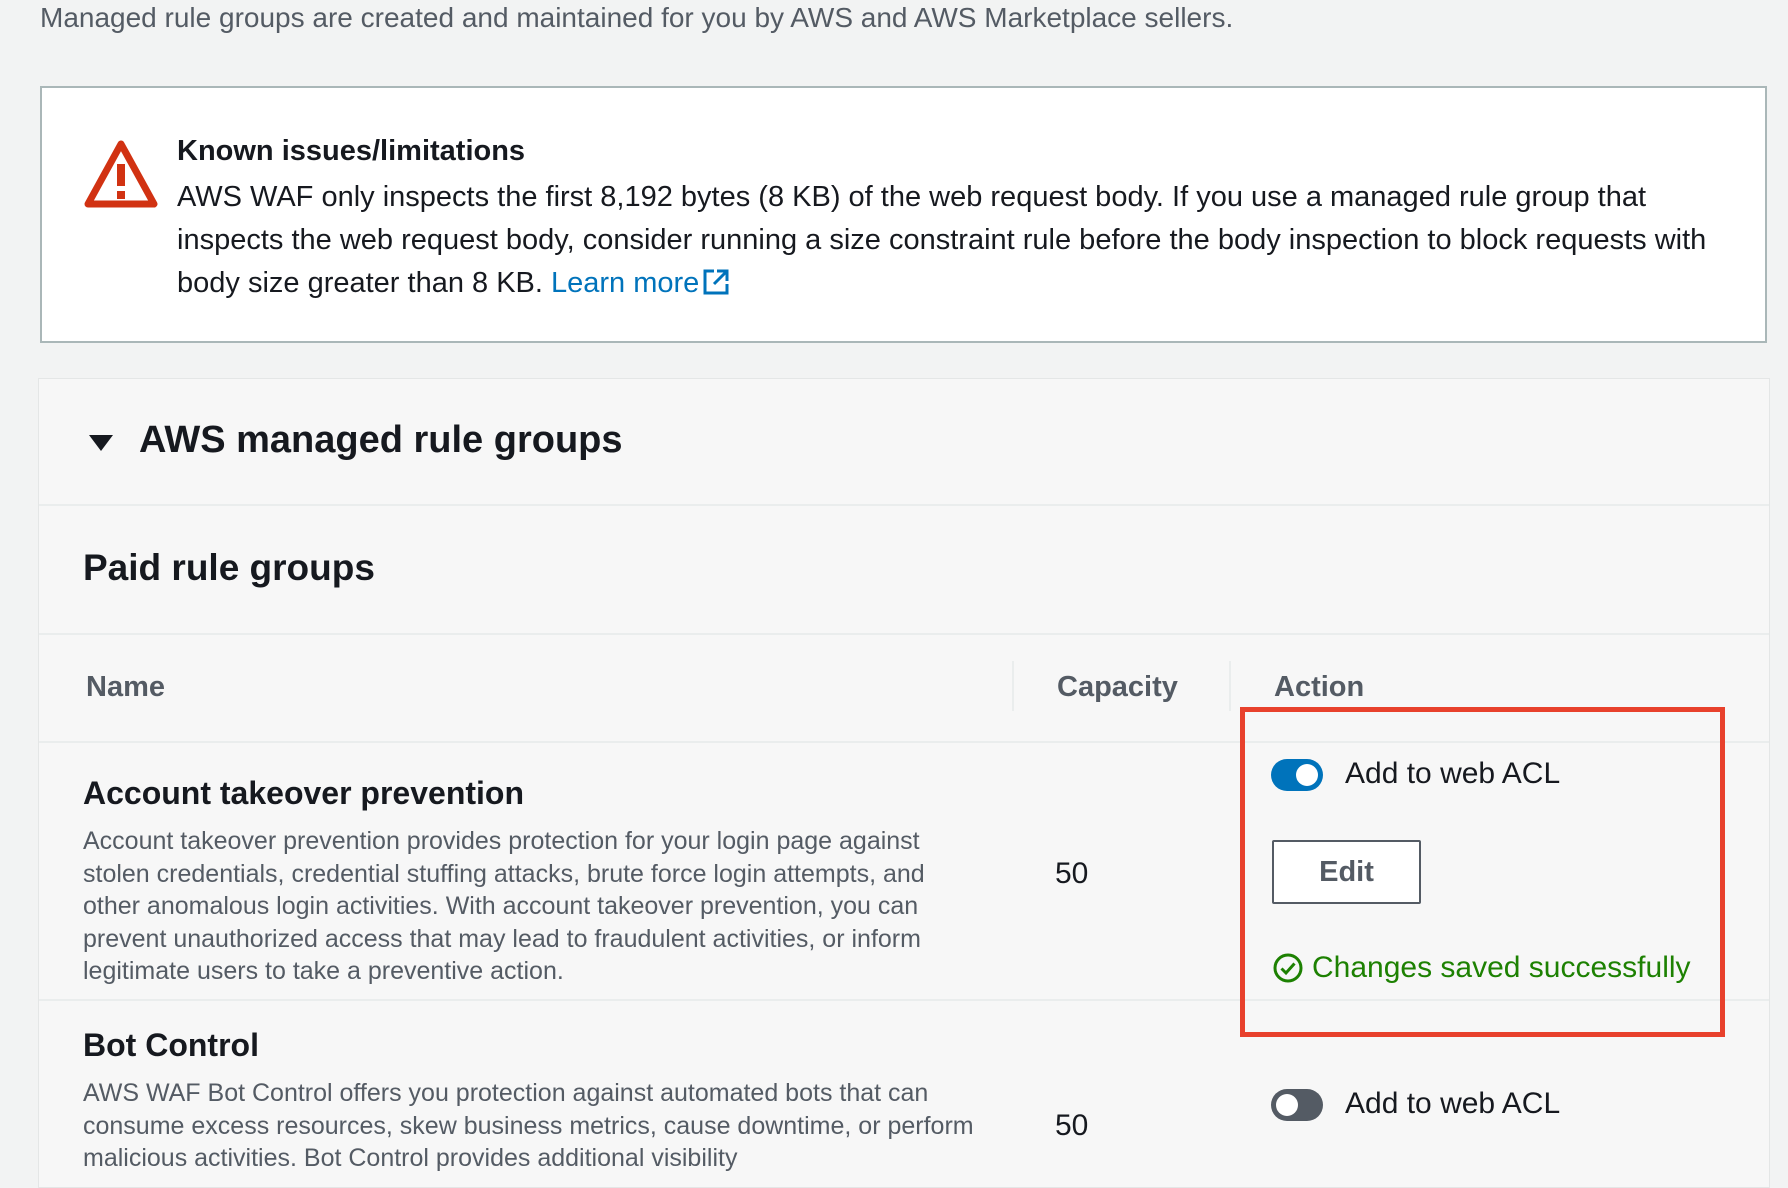 The image size is (1788, 1188). I want to click on column-header-action: Action, so click(1319, 687).